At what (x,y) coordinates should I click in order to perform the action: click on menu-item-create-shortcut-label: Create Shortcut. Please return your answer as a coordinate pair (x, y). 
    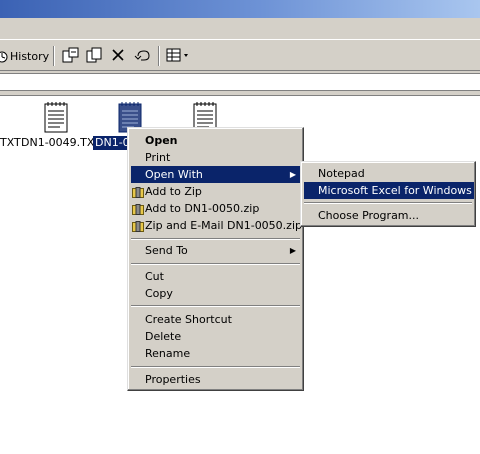
    Looking at the image, I should click on (188, 319).